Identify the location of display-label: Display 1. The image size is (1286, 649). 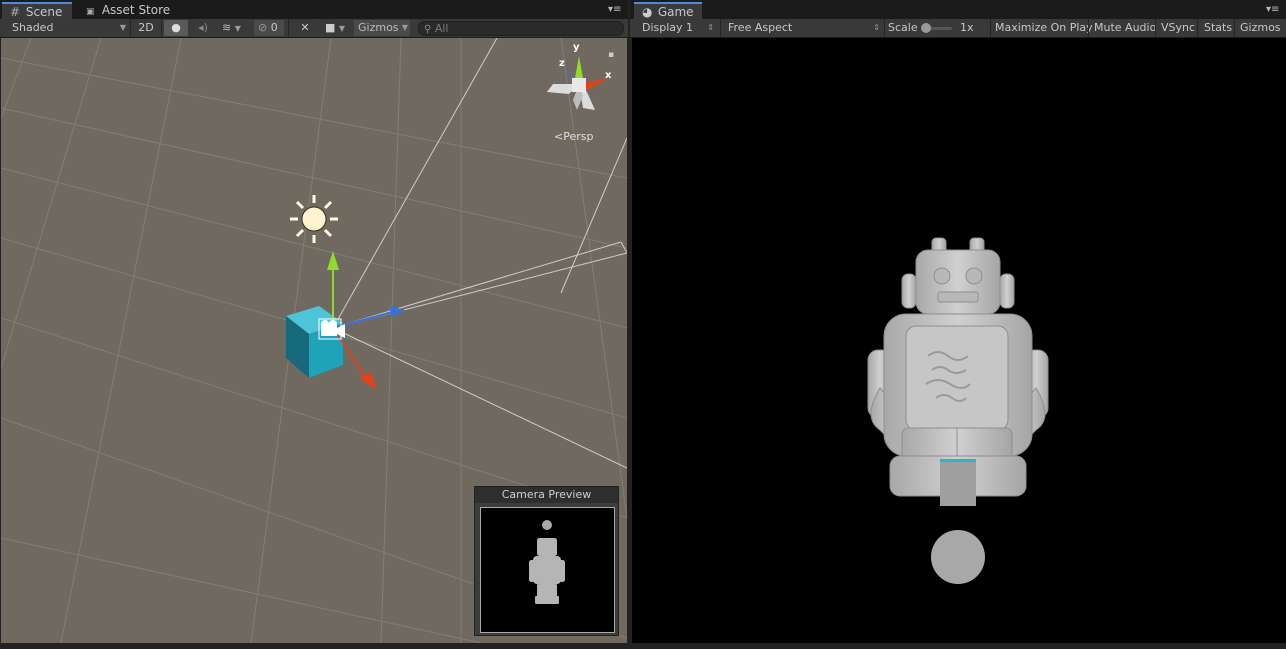
(668, 27).